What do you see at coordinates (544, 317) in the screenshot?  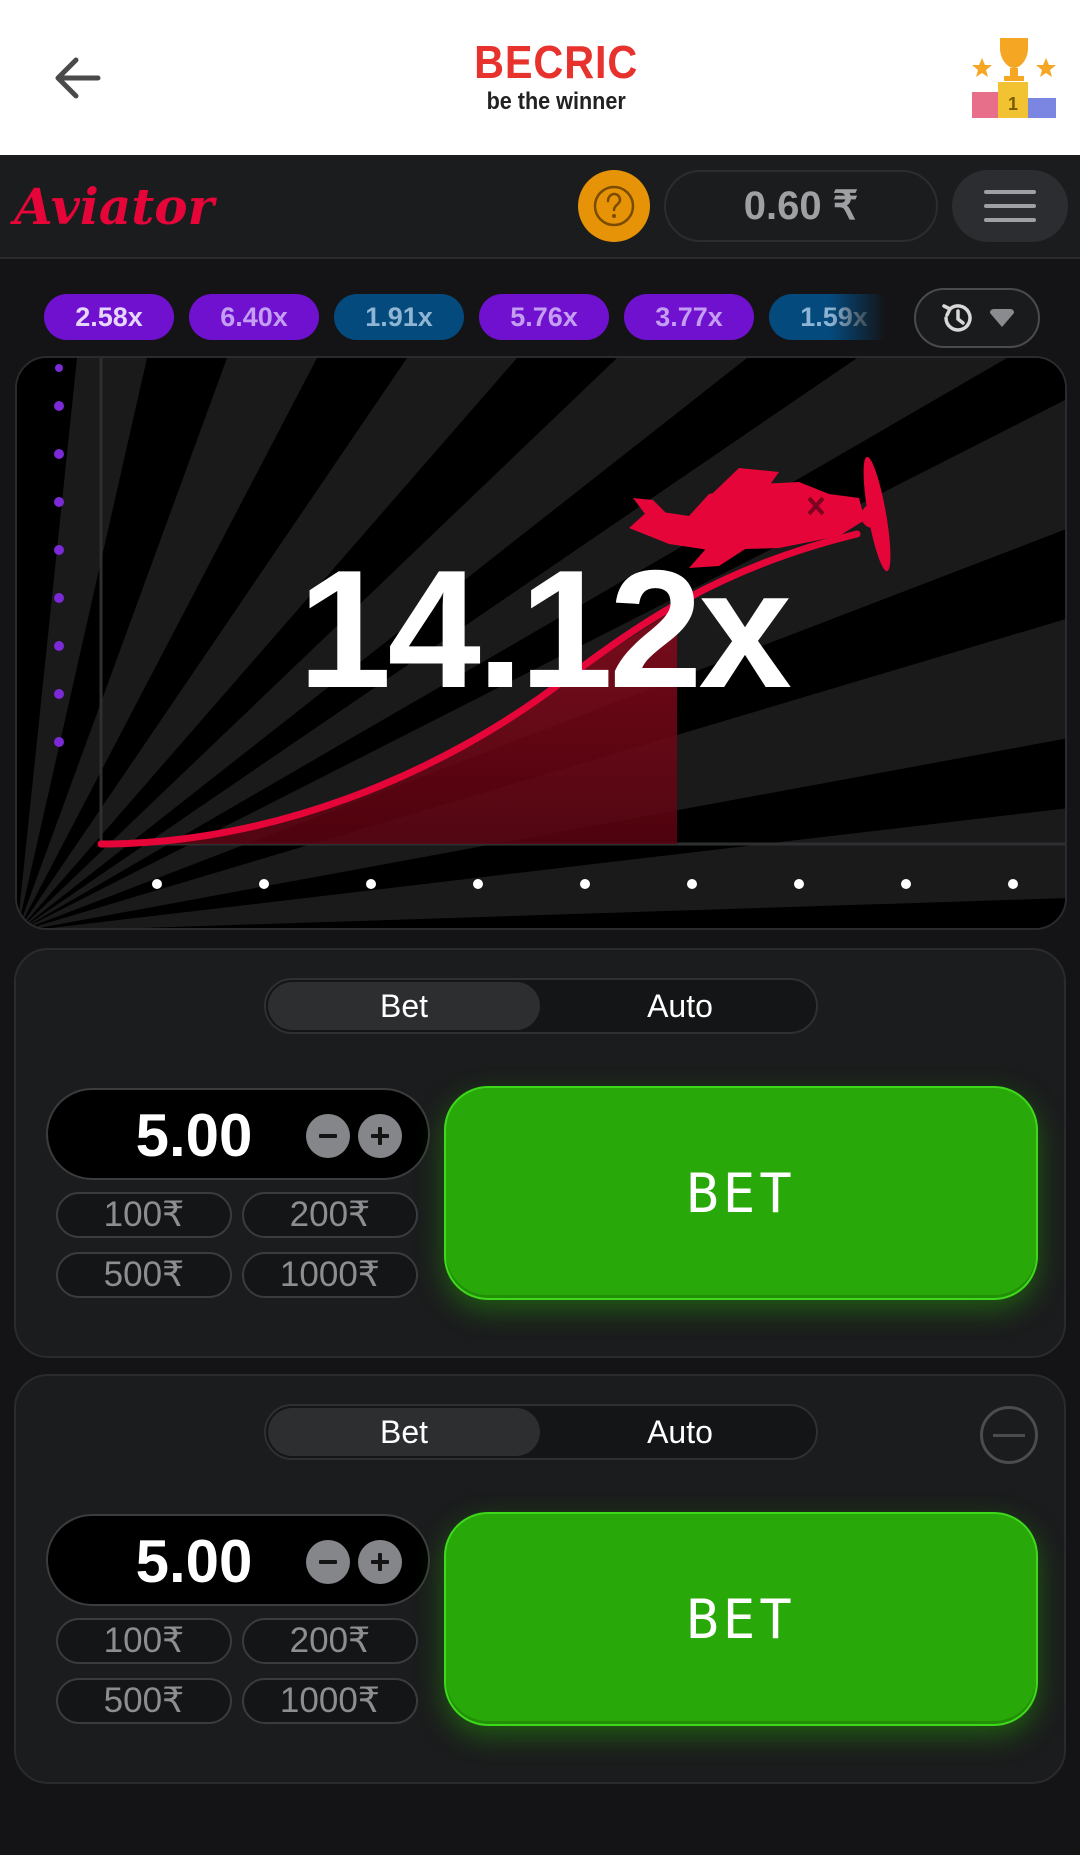 I see `history-chip: 5.76x` at bounding box center [544, 317].